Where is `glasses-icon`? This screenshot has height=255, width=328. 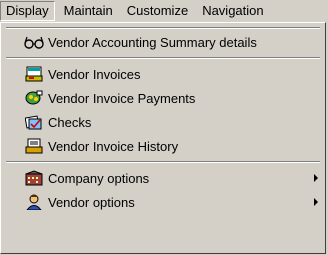
glasses-icon is located at coordinates (34, 42).